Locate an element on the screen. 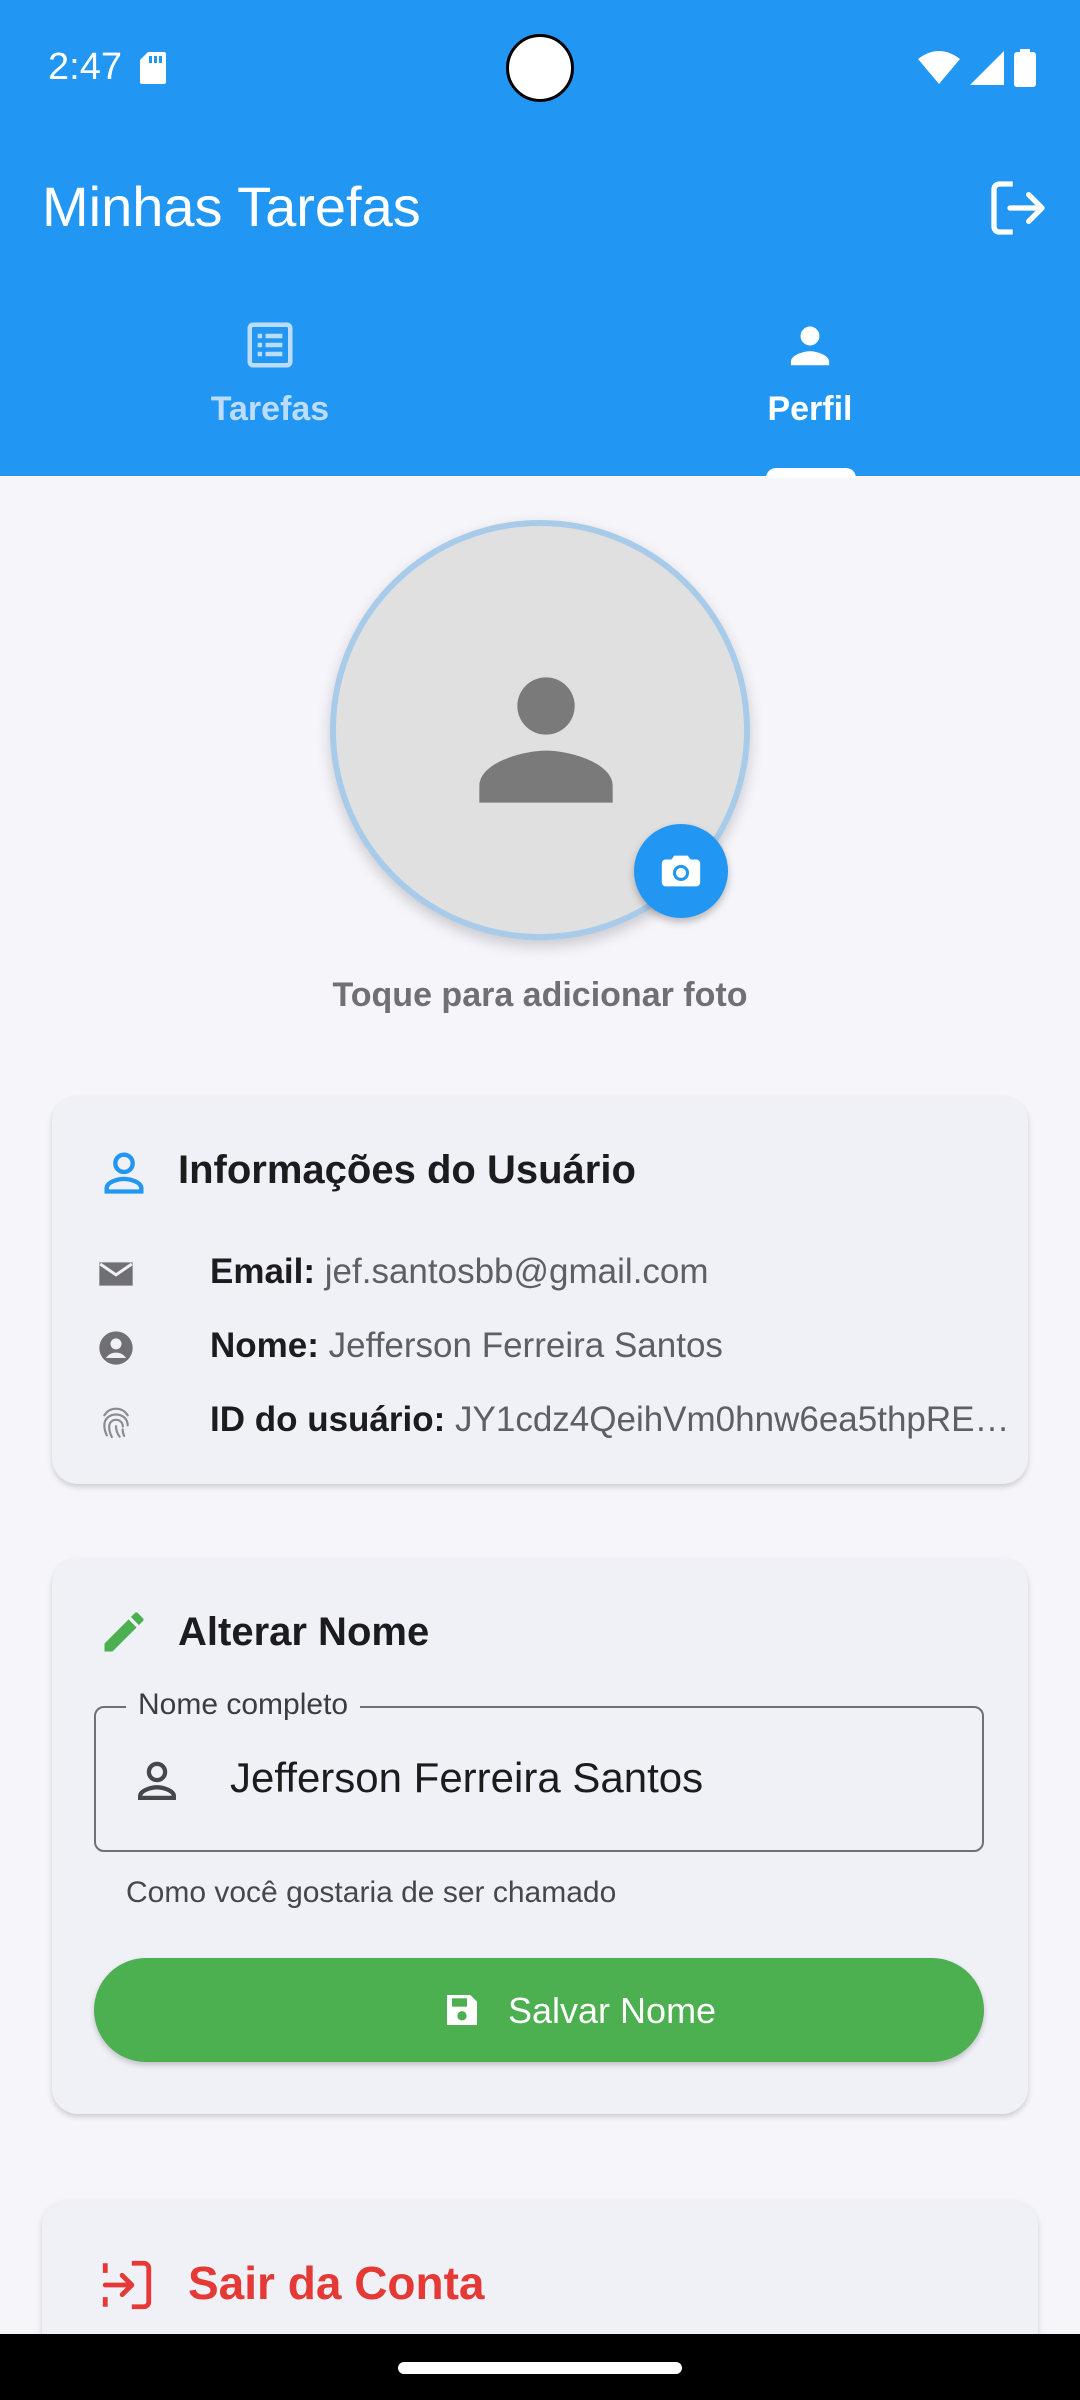  camera-icon is located at coordinates (681, 871).